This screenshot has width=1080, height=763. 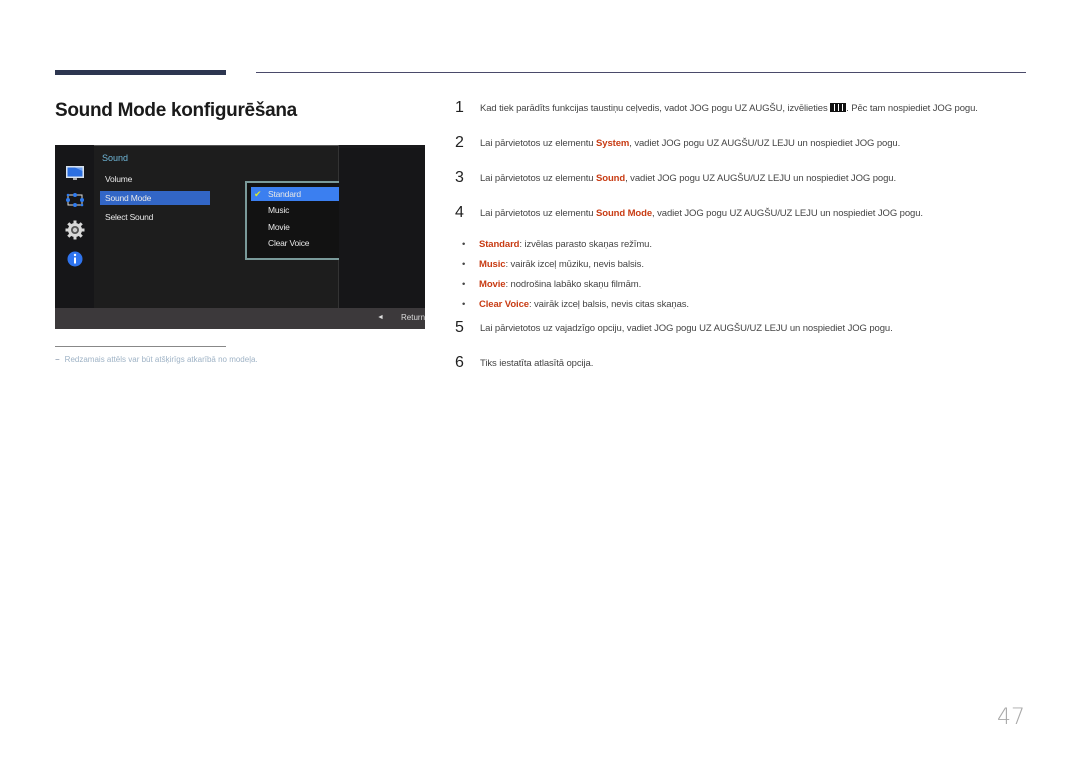 What do you see at coordinates (585, 244) in the screenshot?
I see `bullet-desc: : izvēlas parasto skaņas režīmu.` at bounding box center [585, 244].